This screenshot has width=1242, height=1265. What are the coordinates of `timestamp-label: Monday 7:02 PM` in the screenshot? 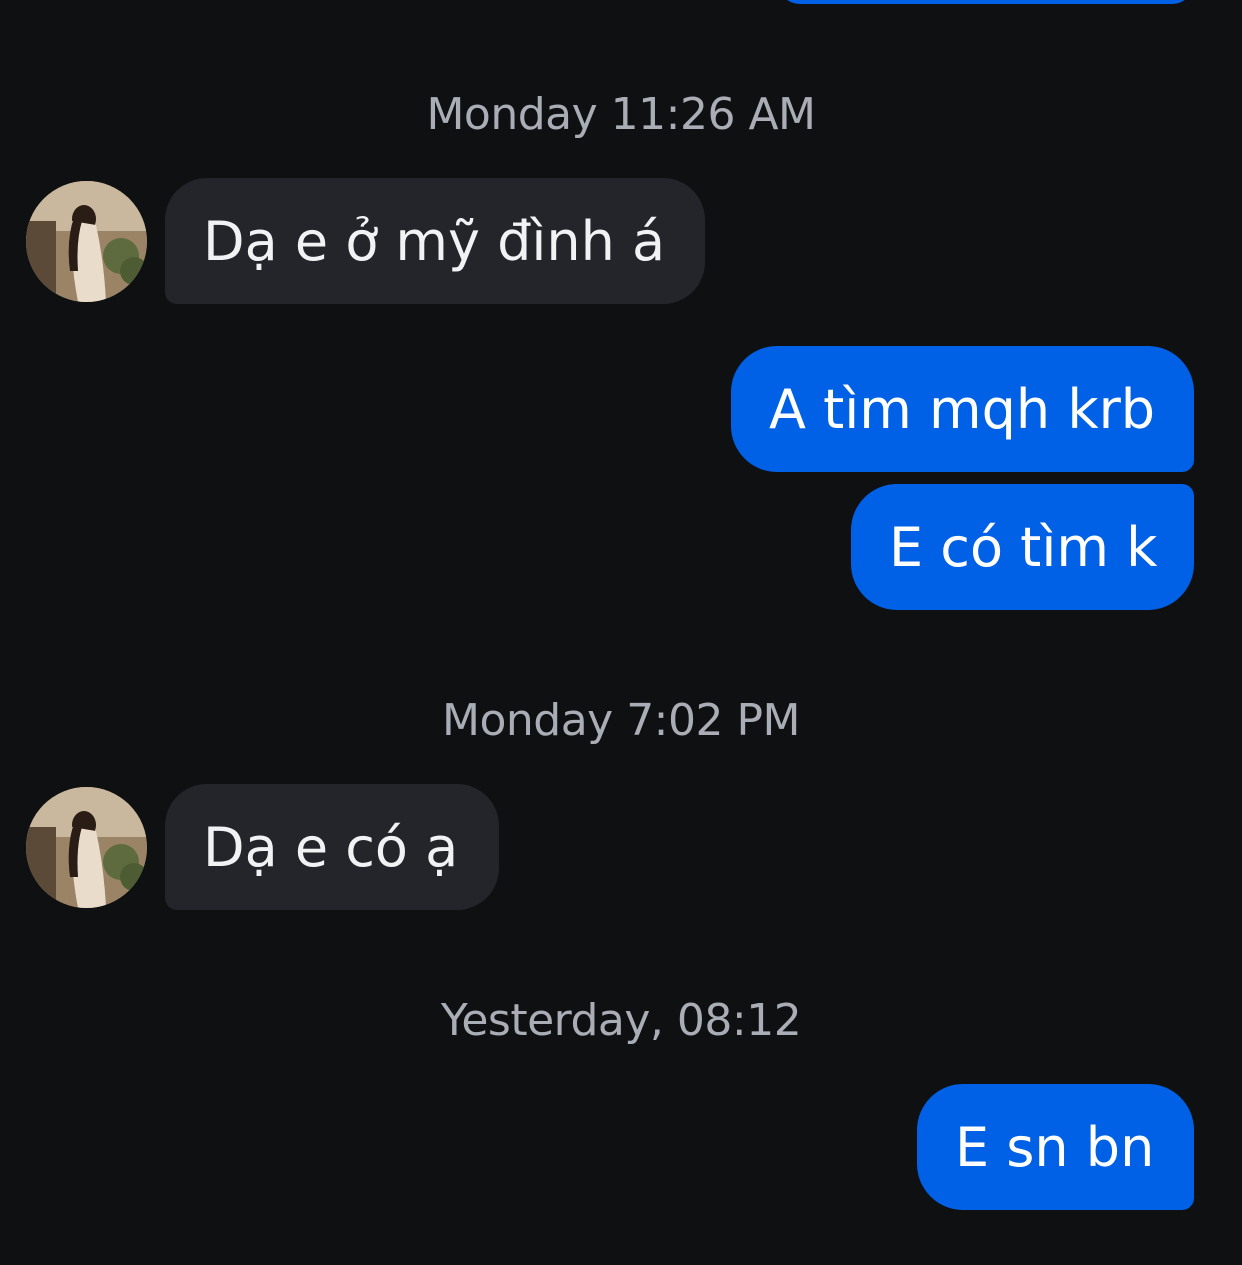 It's located at (621, 720).